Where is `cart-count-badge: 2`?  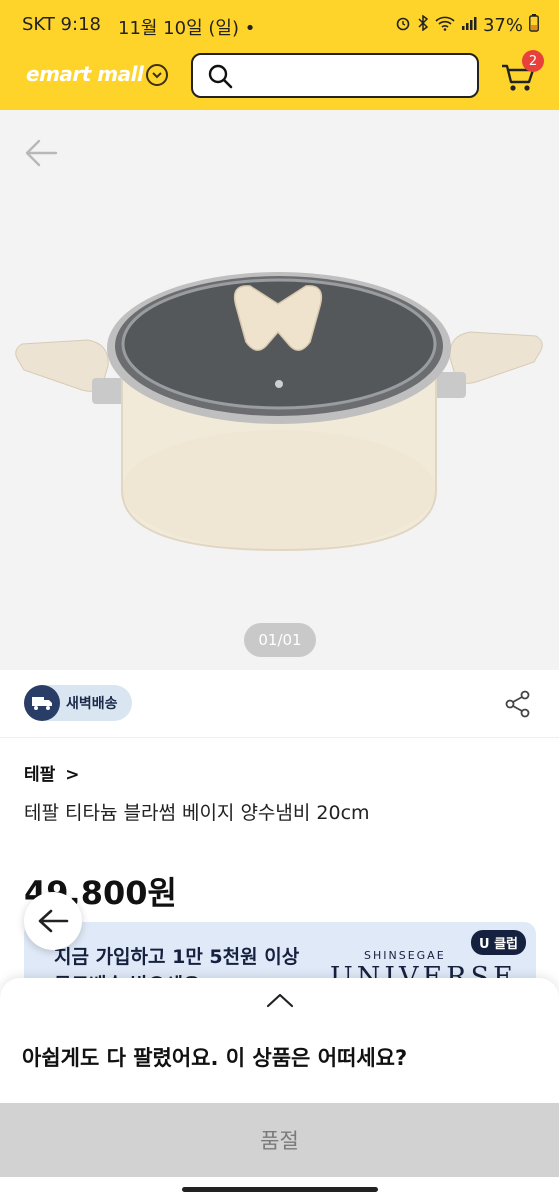
cart-count-badge: 2 is located at coordinates (533, 61).